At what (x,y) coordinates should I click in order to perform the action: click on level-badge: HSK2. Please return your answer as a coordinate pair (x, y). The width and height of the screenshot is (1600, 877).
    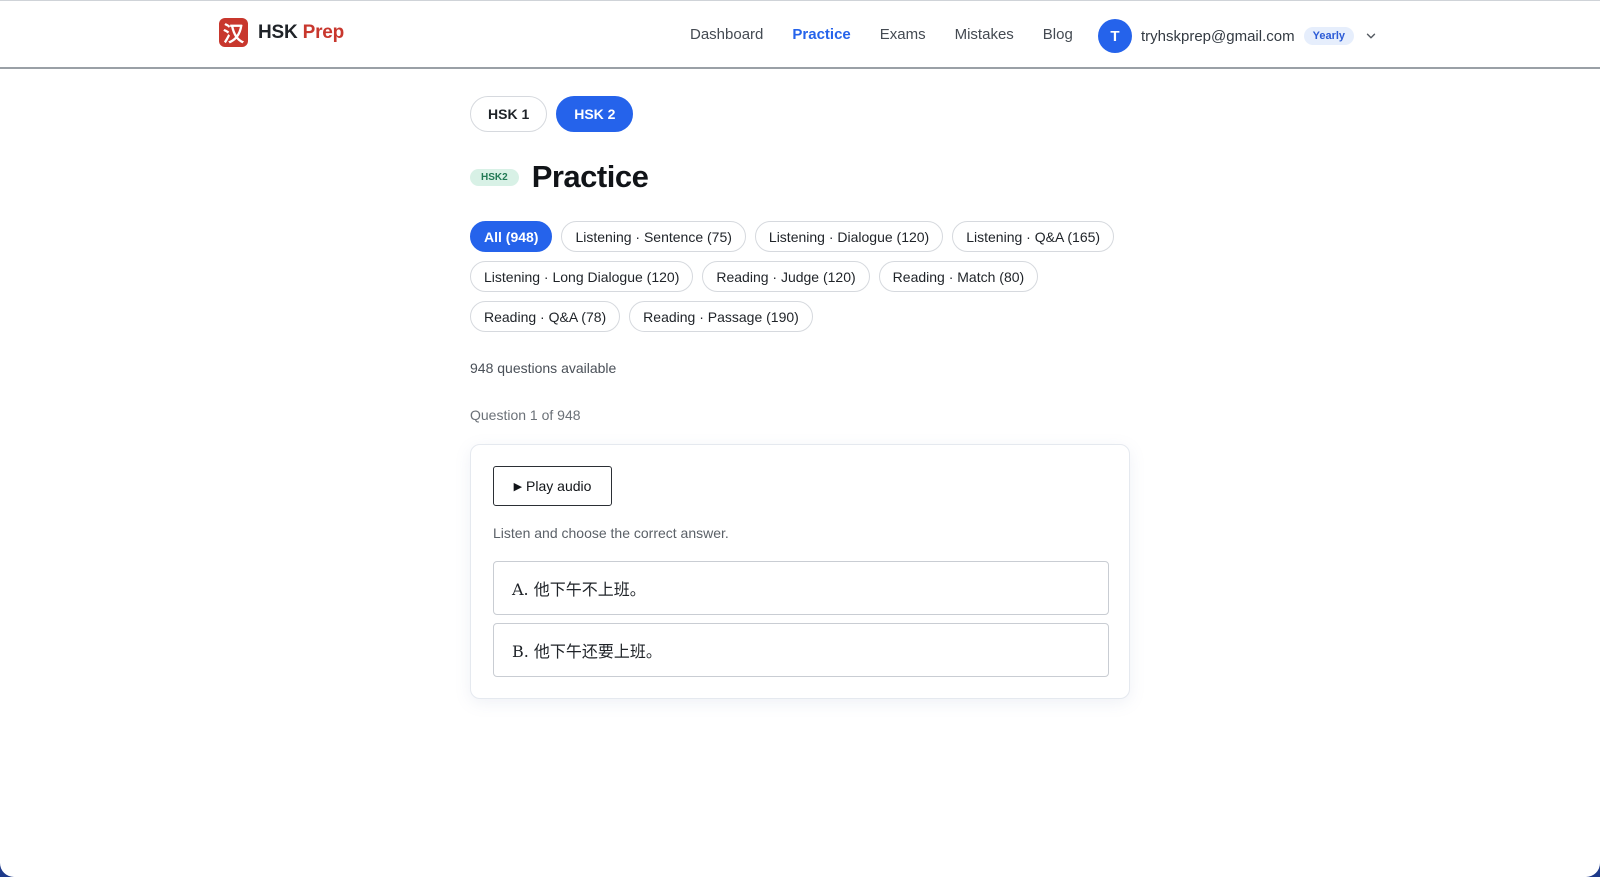
    Looking at the image, I should click on (494, 177).